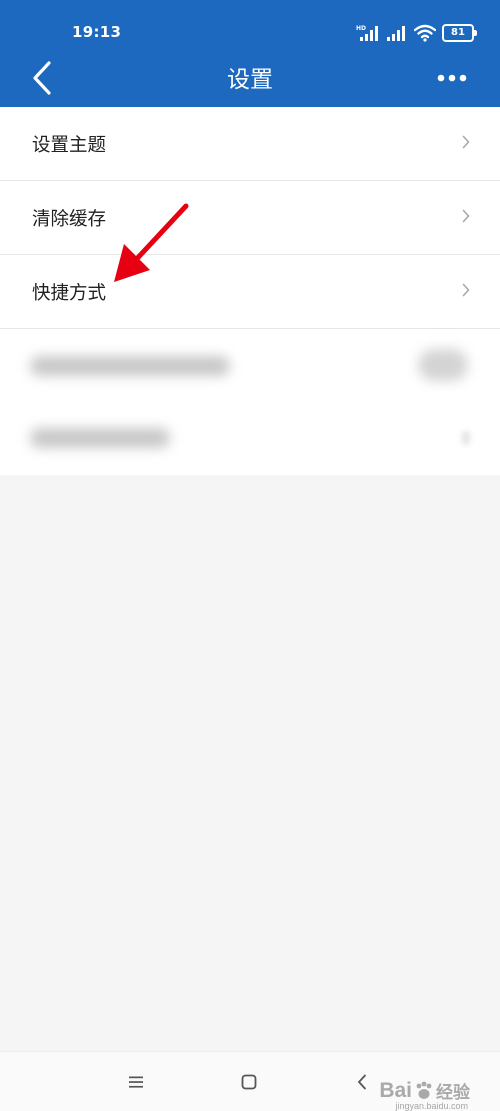 The width and height of the screenshot is (500, 1111). What do you see at coordinates (97, 32) in the screenshot?
I see `status-time: 19:13` at bounding box center [97, 32].